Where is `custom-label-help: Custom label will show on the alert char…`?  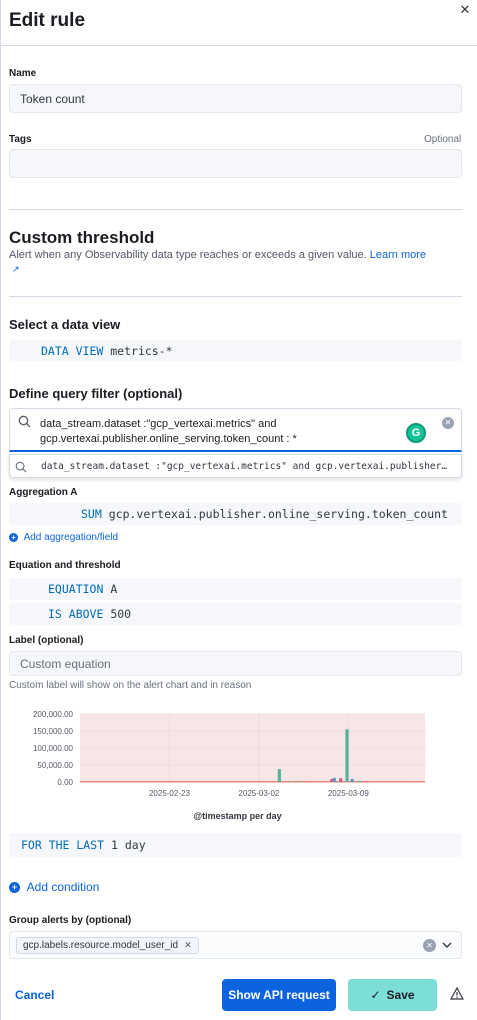
custom-label-help: Custom label will show on the alert char… is located at coordinates (130, 685).